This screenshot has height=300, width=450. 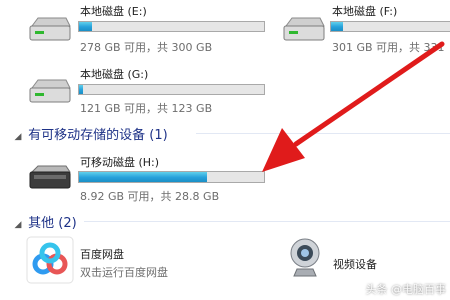 I want to click on group-title: 有可移动存储的设备 (1), so click(x=98, y=135).